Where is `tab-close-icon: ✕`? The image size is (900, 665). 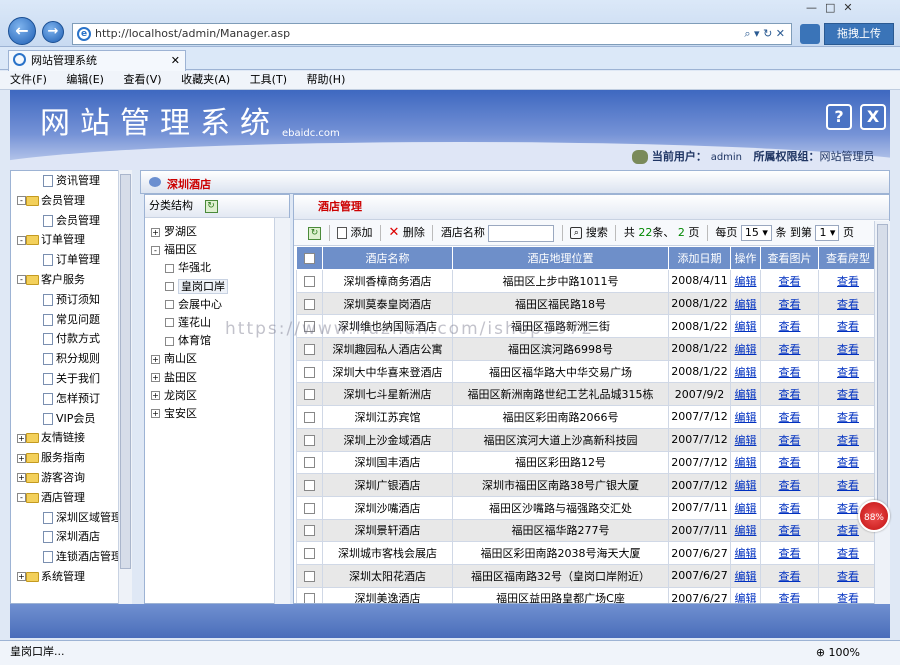 tab-close-icon: ✕ is located at coordinates (175, 60).